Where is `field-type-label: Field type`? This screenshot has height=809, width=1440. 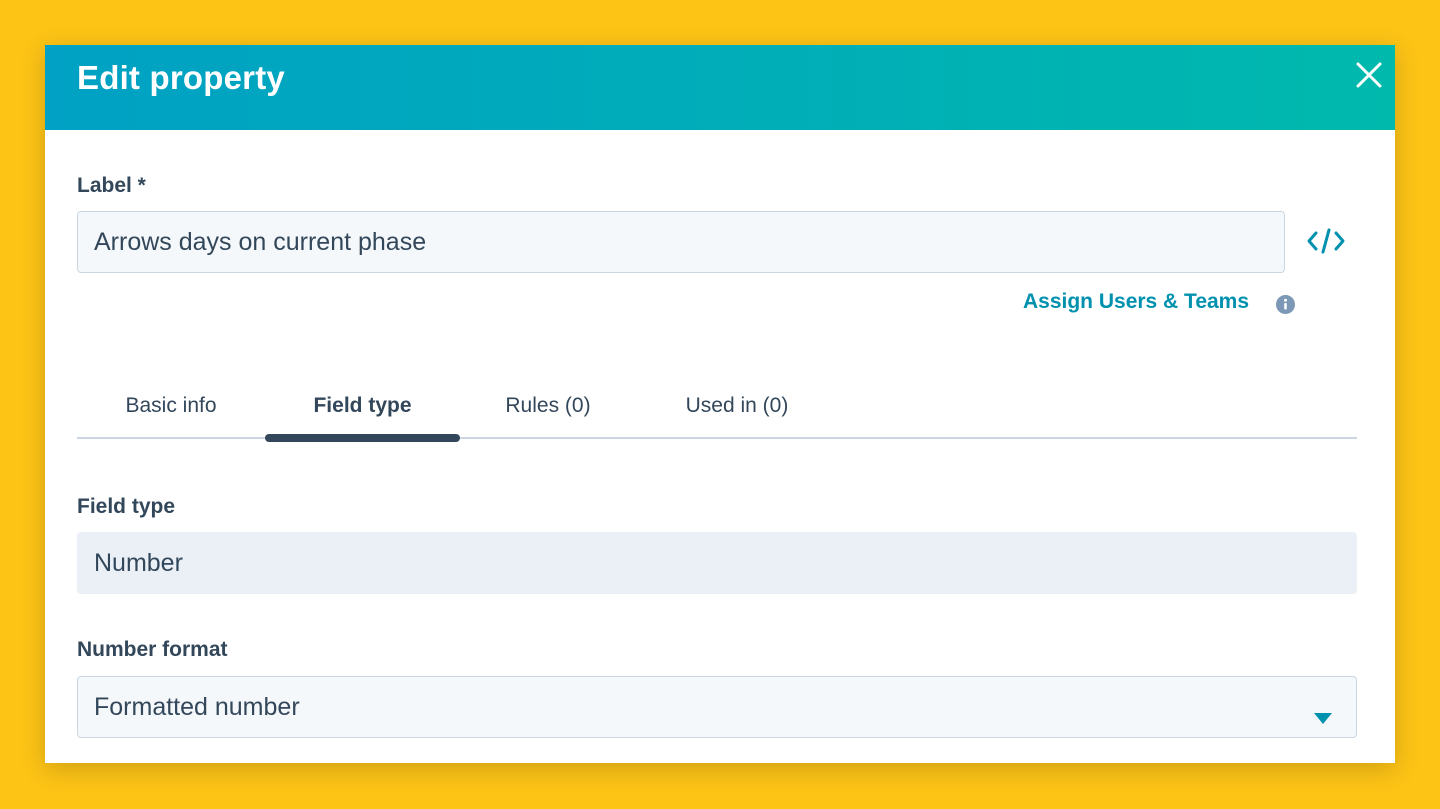 field-type-label: Field type is located at coordinates (126, 506).